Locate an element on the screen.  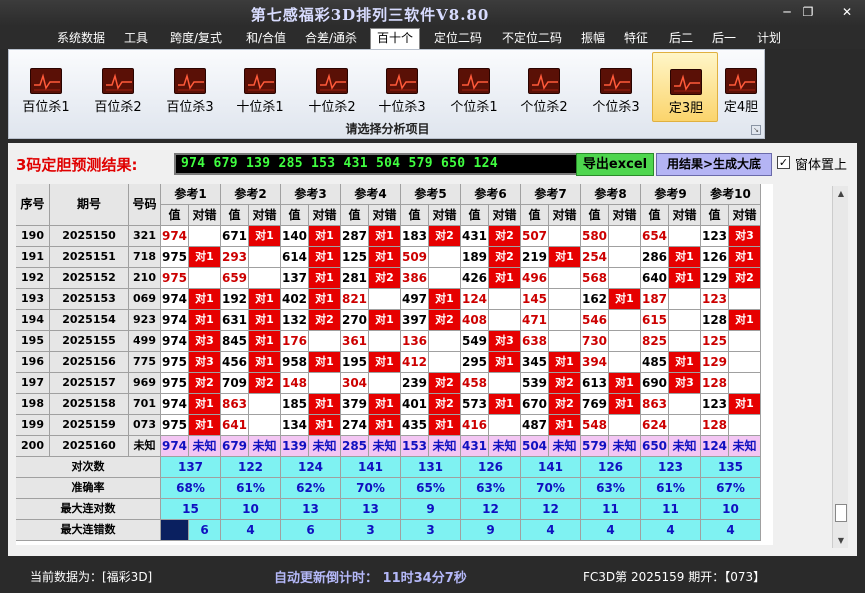
row-period: 2025159 is located at coordinates (89, 425).